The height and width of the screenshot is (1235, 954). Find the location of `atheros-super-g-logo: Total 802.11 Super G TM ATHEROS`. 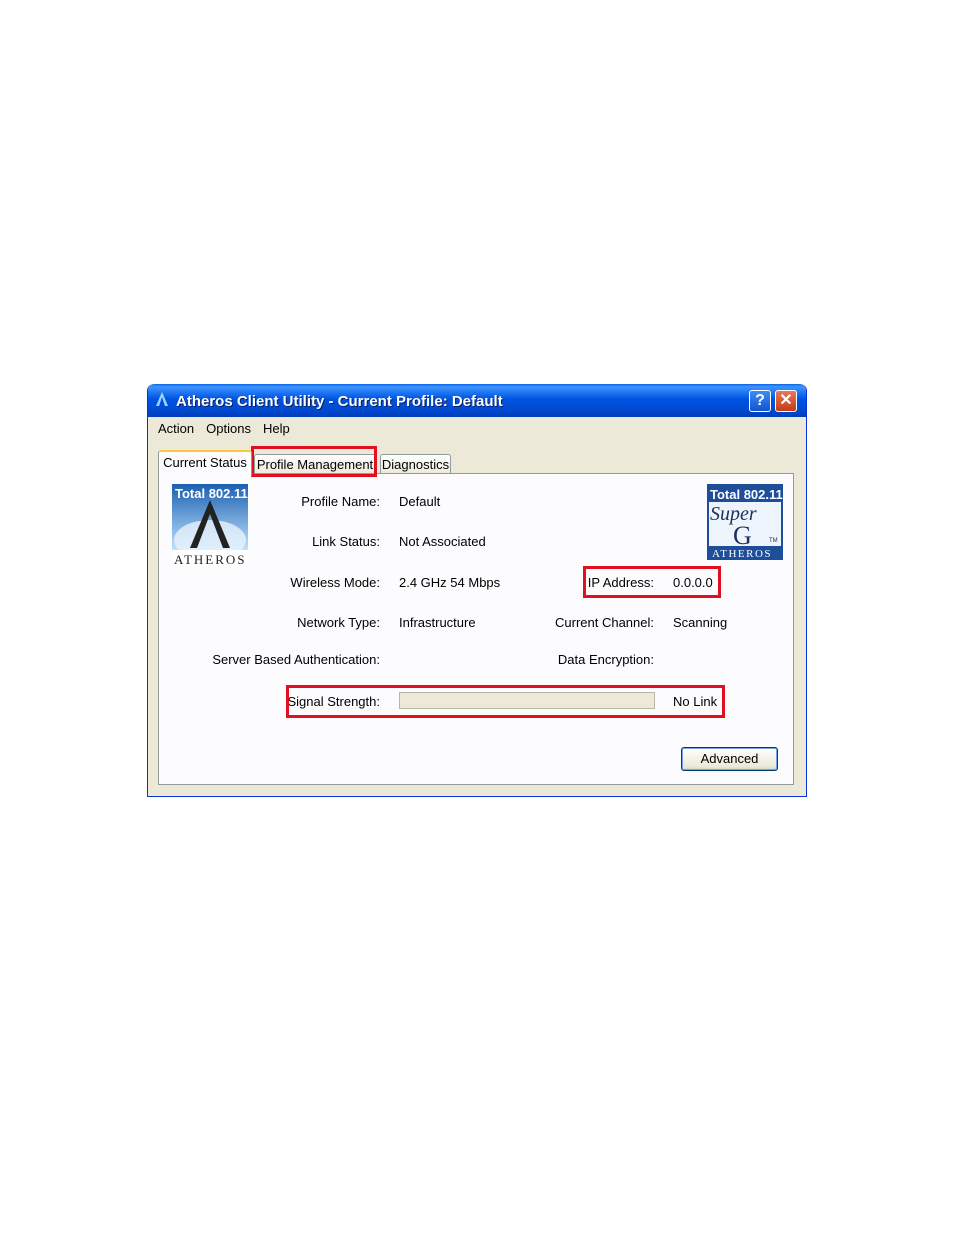

atheros-super-g-logo: Total 802.11 Super G TM ATHEROS is located at coordinates (745, 522).